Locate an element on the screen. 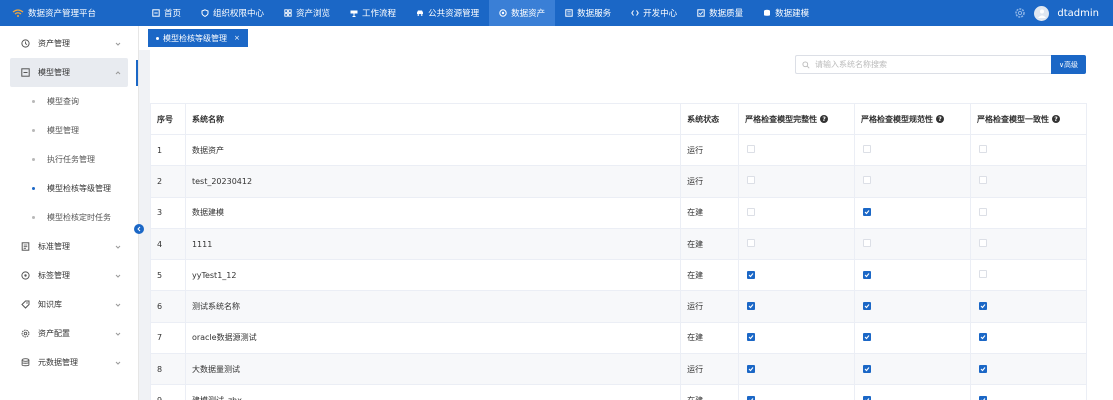 The image size is (1113, 400). sidebar-item-tag-management: 标签管理 is located at coordinates (69, 275).